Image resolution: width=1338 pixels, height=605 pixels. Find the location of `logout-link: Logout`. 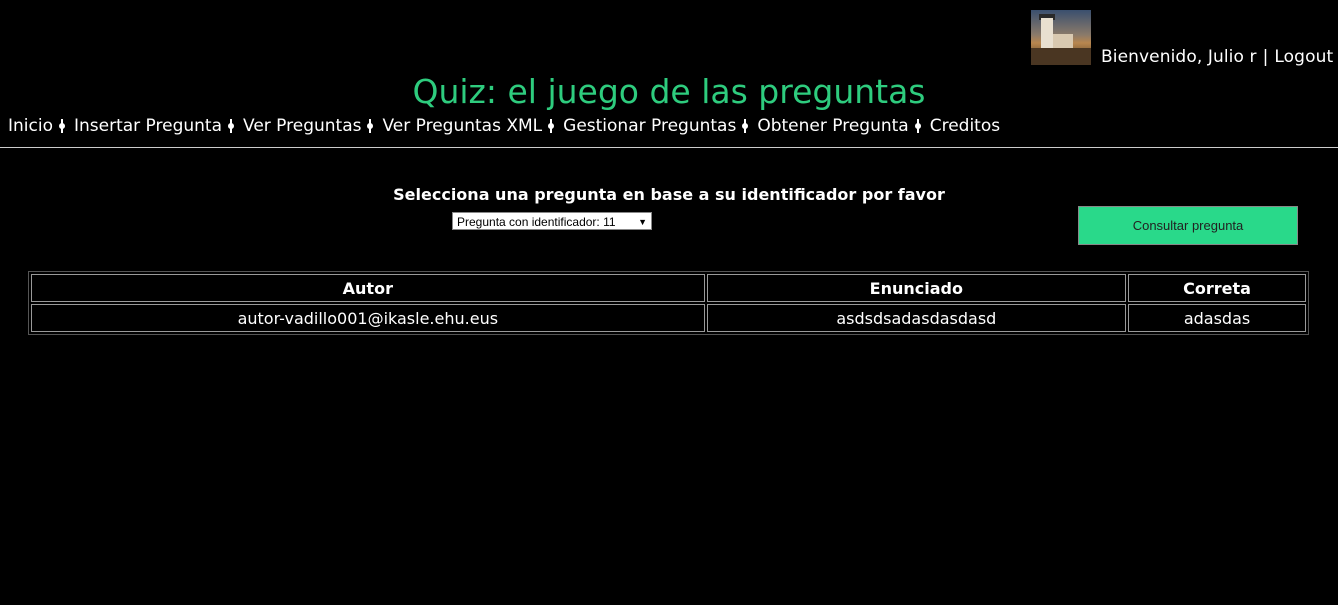

logout-link: Logout is located at coordinates (1303, 57).